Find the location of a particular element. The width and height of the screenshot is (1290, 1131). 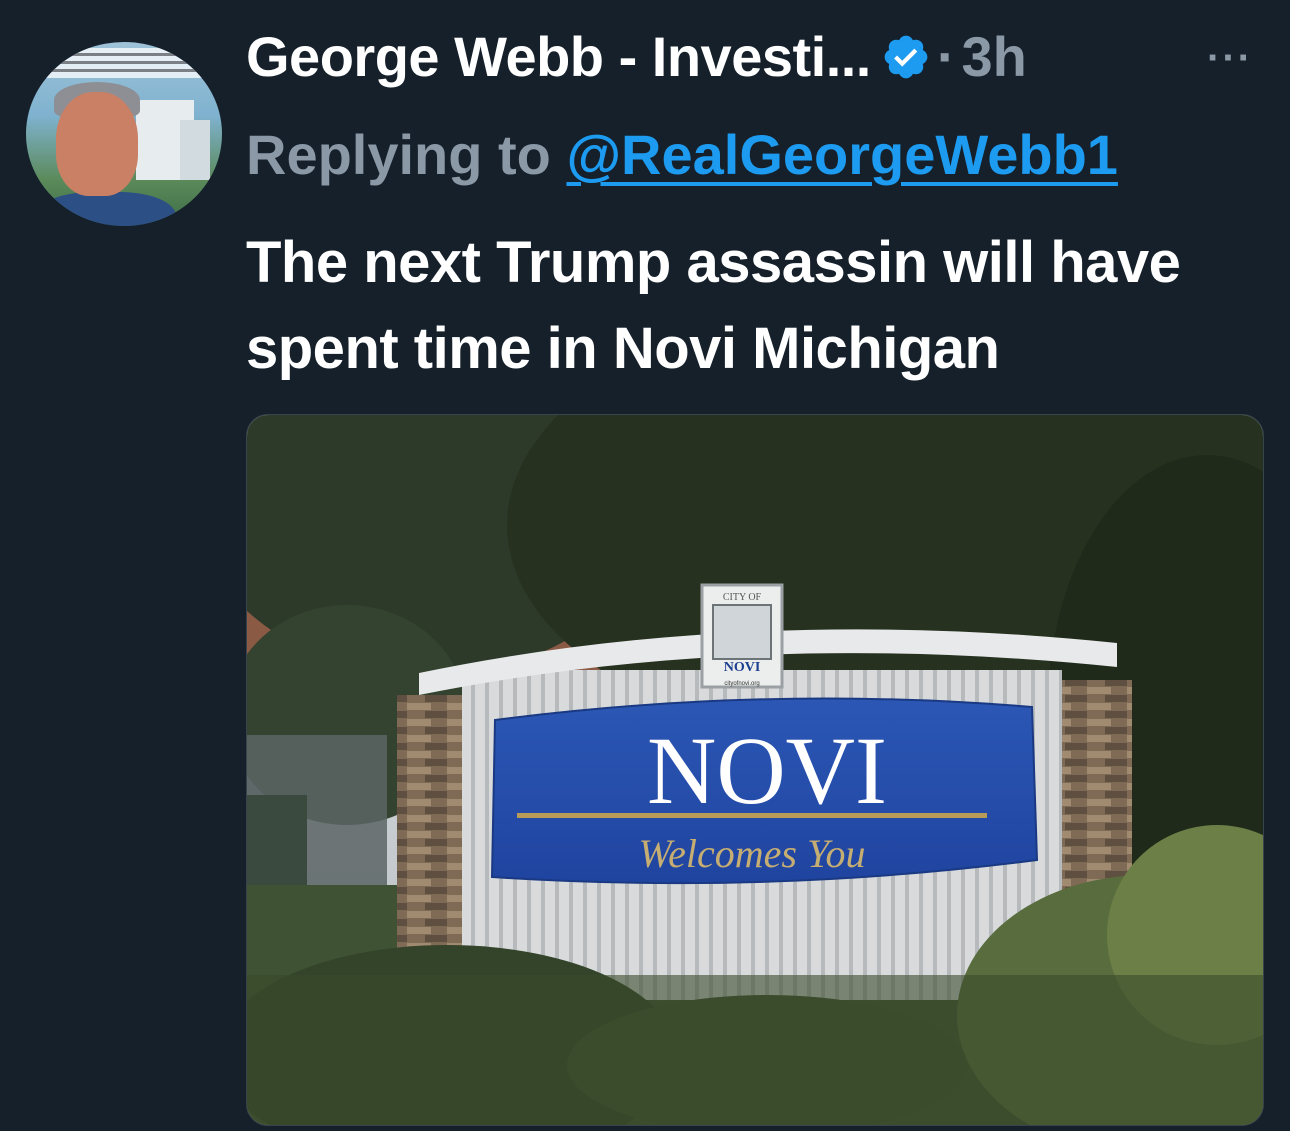

sign-subtitle-text: Welcomes You is located at coordinates (751, 853).